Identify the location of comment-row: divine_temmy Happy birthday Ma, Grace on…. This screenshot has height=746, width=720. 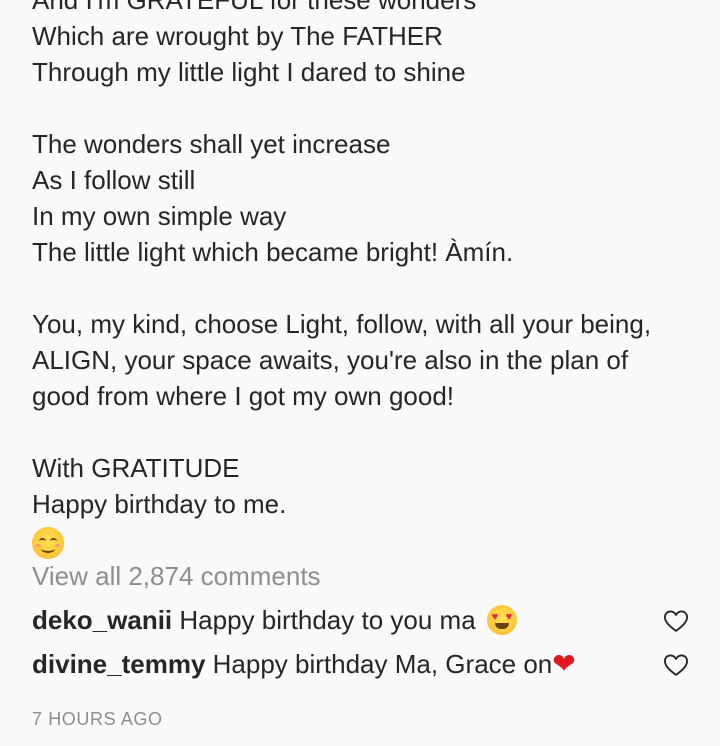
(360, 664).